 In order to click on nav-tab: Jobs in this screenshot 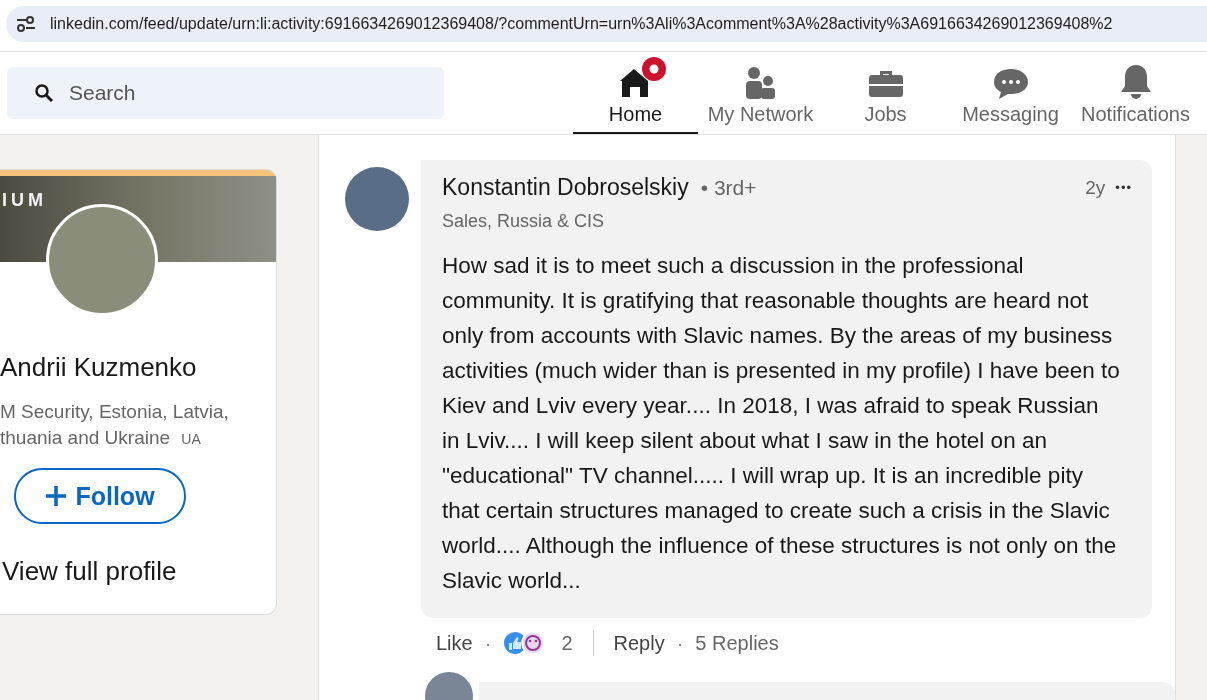, I will do `click(885, 93)`.